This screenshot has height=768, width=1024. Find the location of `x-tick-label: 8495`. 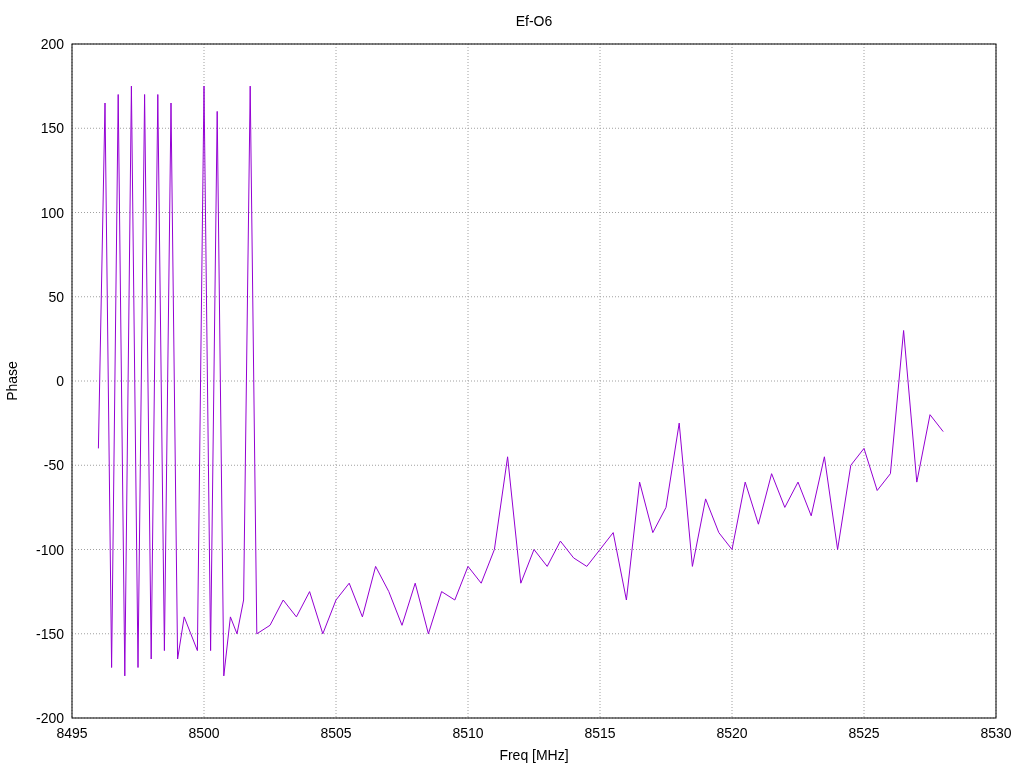

x-tick-label: 8495 is located at coordinates (72, 733).